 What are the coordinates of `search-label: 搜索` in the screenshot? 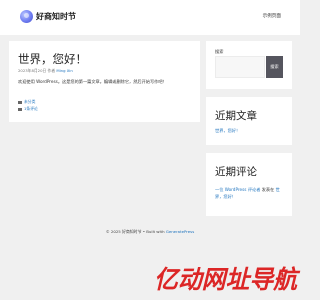 It's located at (219, 51).